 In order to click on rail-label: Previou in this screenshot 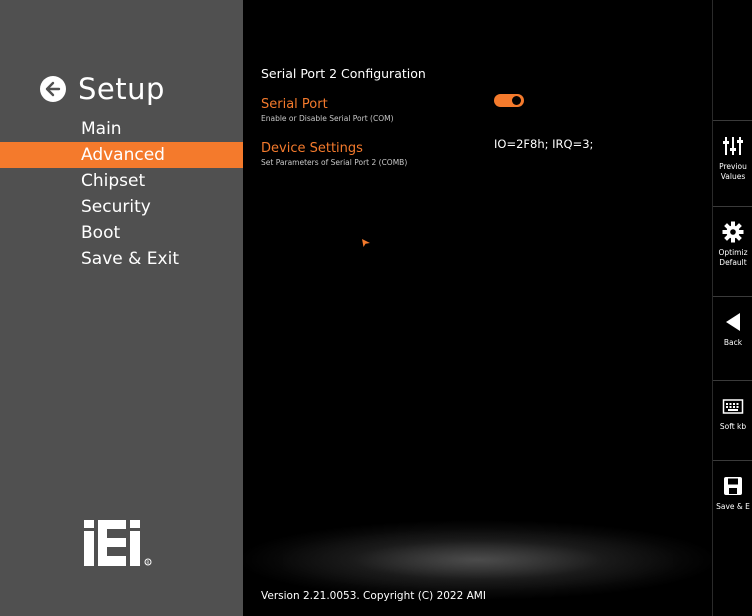, I will do `click(733, 166)`.